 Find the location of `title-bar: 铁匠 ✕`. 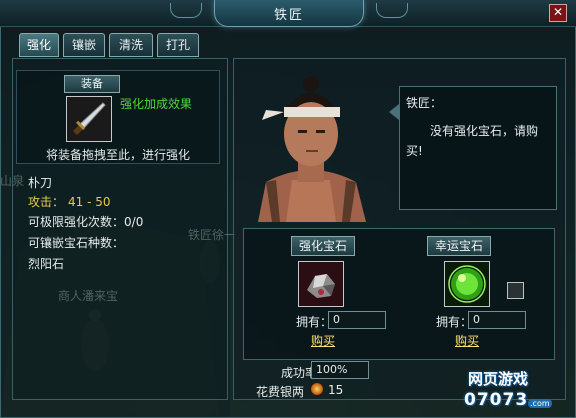

title-bar: 铁匠 ✕ is located at coordinates (288, 13).